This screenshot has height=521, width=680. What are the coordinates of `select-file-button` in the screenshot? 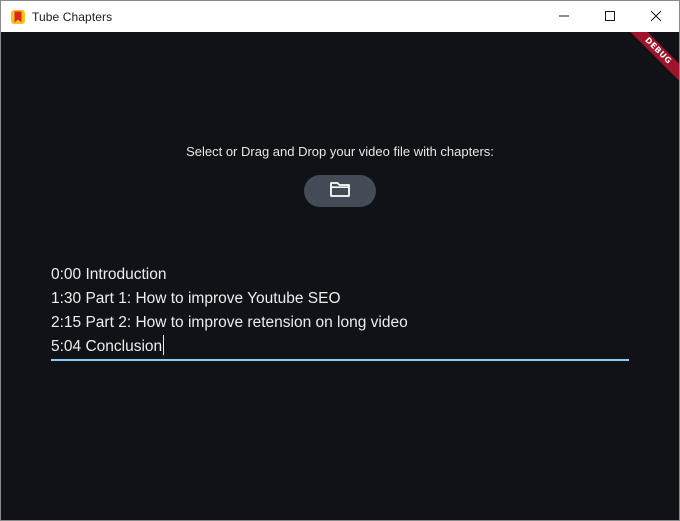 It's located at (340, 191).